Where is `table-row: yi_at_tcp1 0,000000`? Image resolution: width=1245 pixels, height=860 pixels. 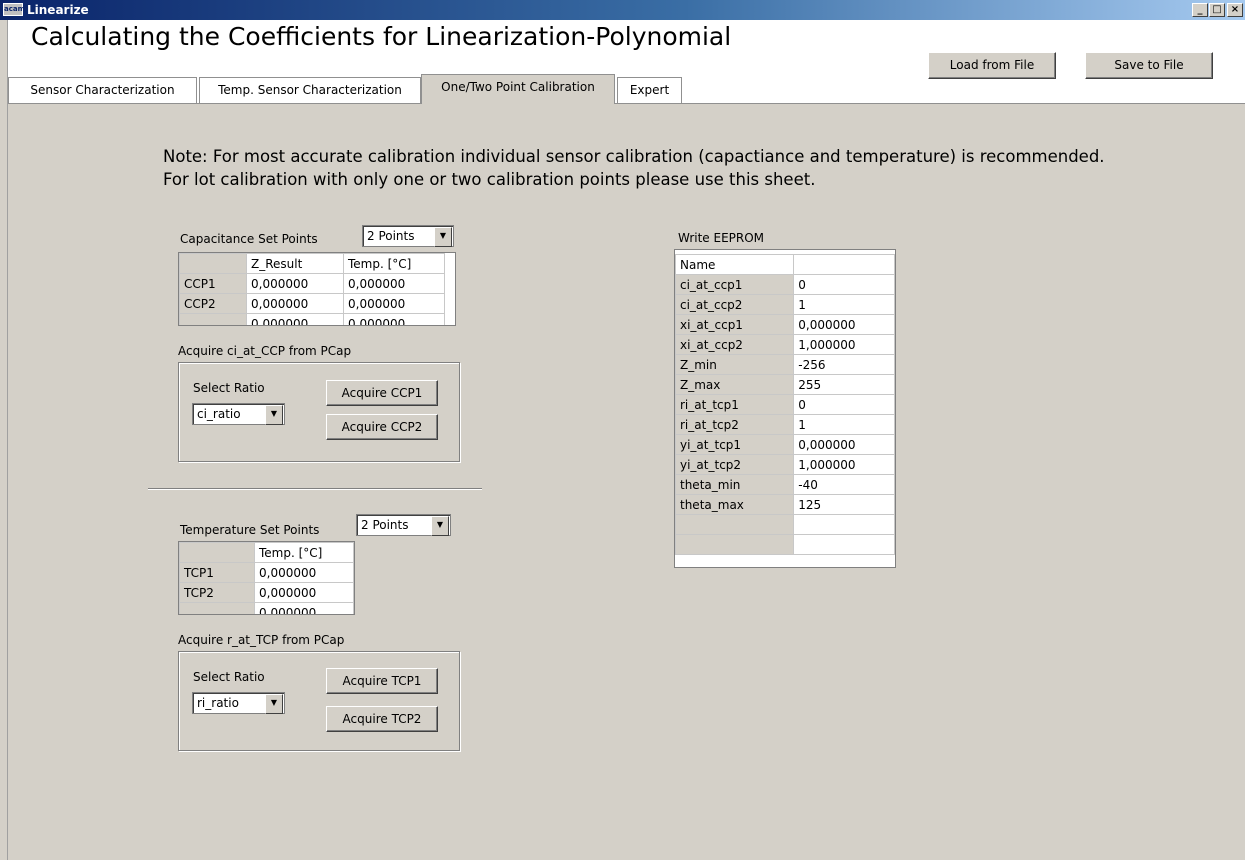 table-row: yi_at_tcp1 0,000000 is located at coordinates (785, 444).